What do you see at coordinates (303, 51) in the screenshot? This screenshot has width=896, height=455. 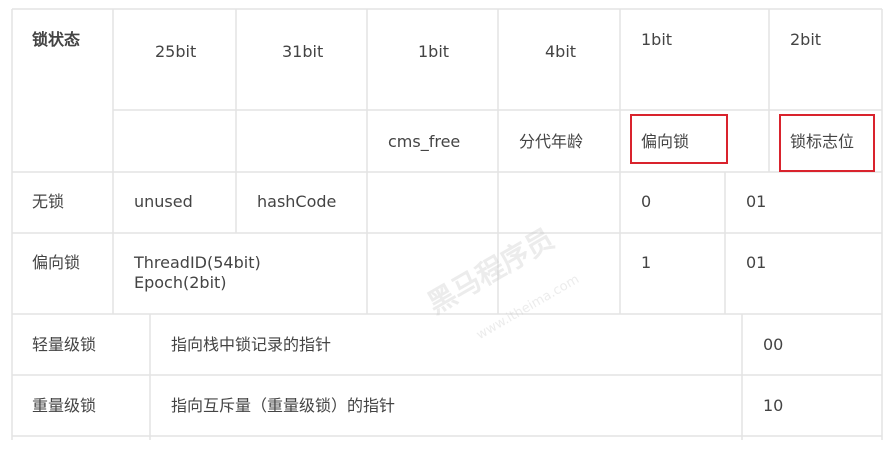 I see `header-bits-31: 31bit` at bounding box center [303, 51].